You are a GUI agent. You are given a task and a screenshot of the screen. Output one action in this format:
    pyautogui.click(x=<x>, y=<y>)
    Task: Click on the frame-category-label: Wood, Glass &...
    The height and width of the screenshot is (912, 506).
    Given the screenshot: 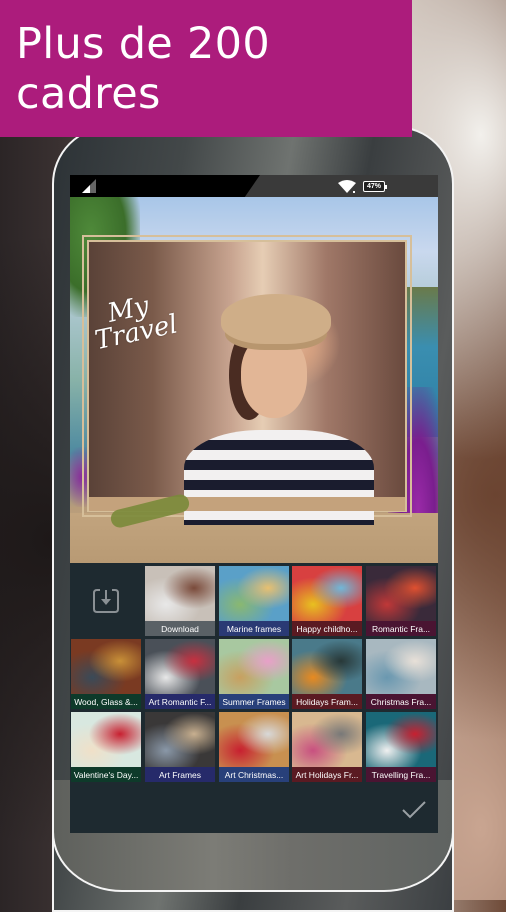 What is the action you would take?
    pyautogui.click(x=106, y=701)
    